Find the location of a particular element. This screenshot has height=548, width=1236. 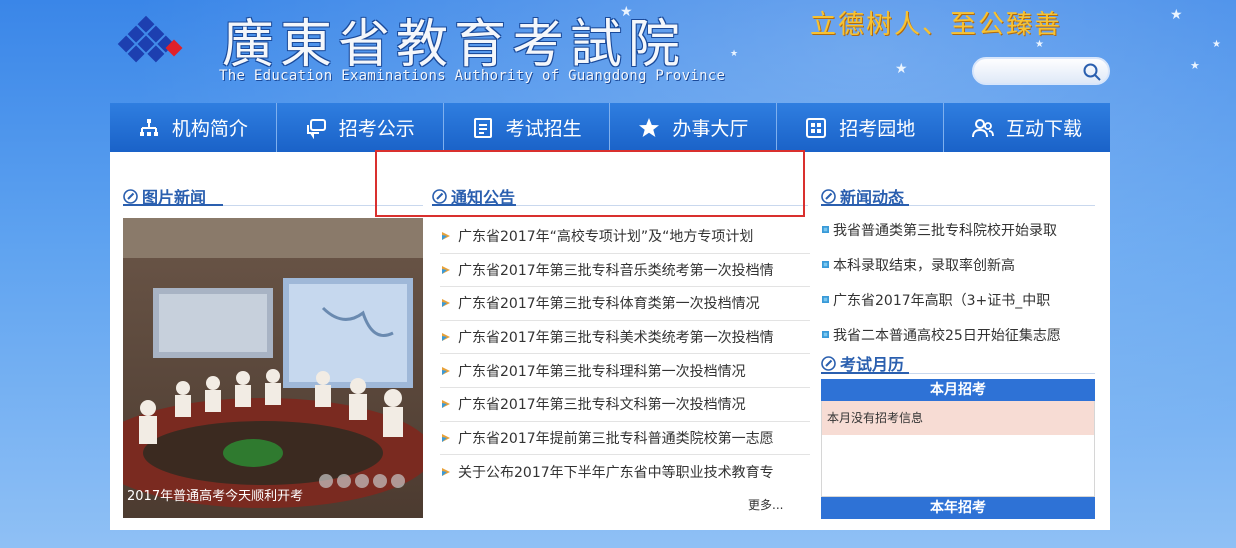

news-item: 我省普通类第三批专科院校开始录取 is located at coordinates (960, 229).